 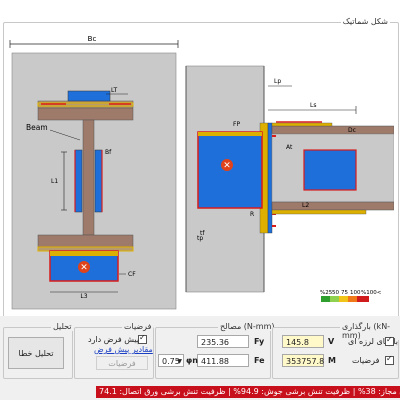 I want to click on v-label: V, so click(x=331, y=341).